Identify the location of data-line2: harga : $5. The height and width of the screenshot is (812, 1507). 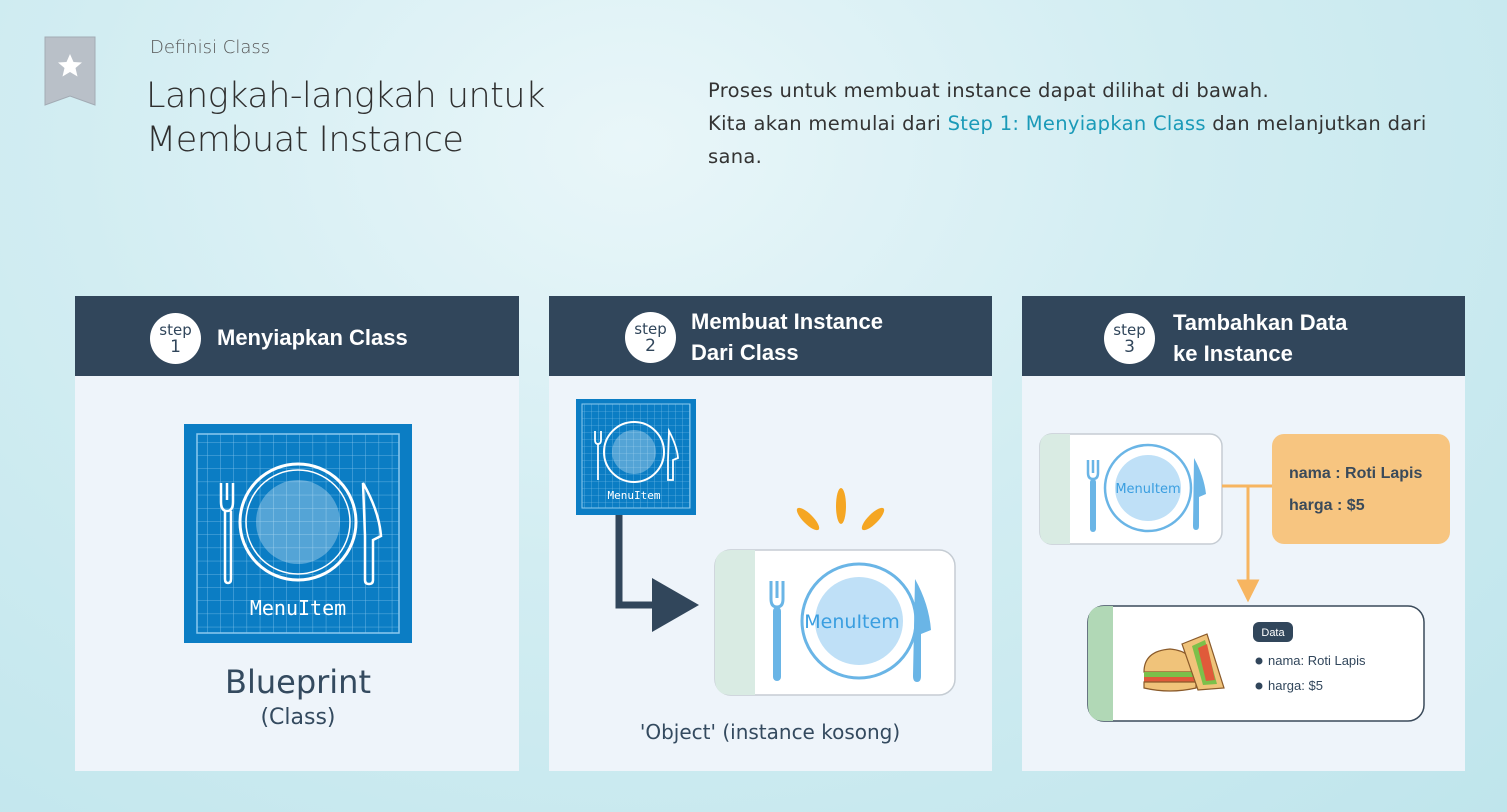
(1327, 505).